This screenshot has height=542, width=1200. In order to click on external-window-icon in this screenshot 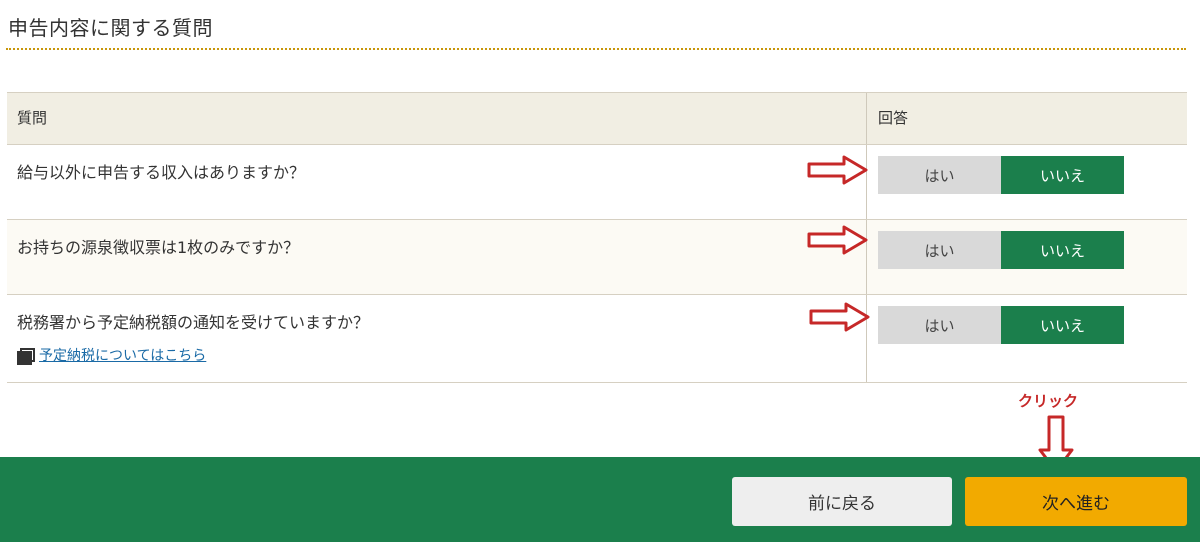, I will do `click(26, 356)`.